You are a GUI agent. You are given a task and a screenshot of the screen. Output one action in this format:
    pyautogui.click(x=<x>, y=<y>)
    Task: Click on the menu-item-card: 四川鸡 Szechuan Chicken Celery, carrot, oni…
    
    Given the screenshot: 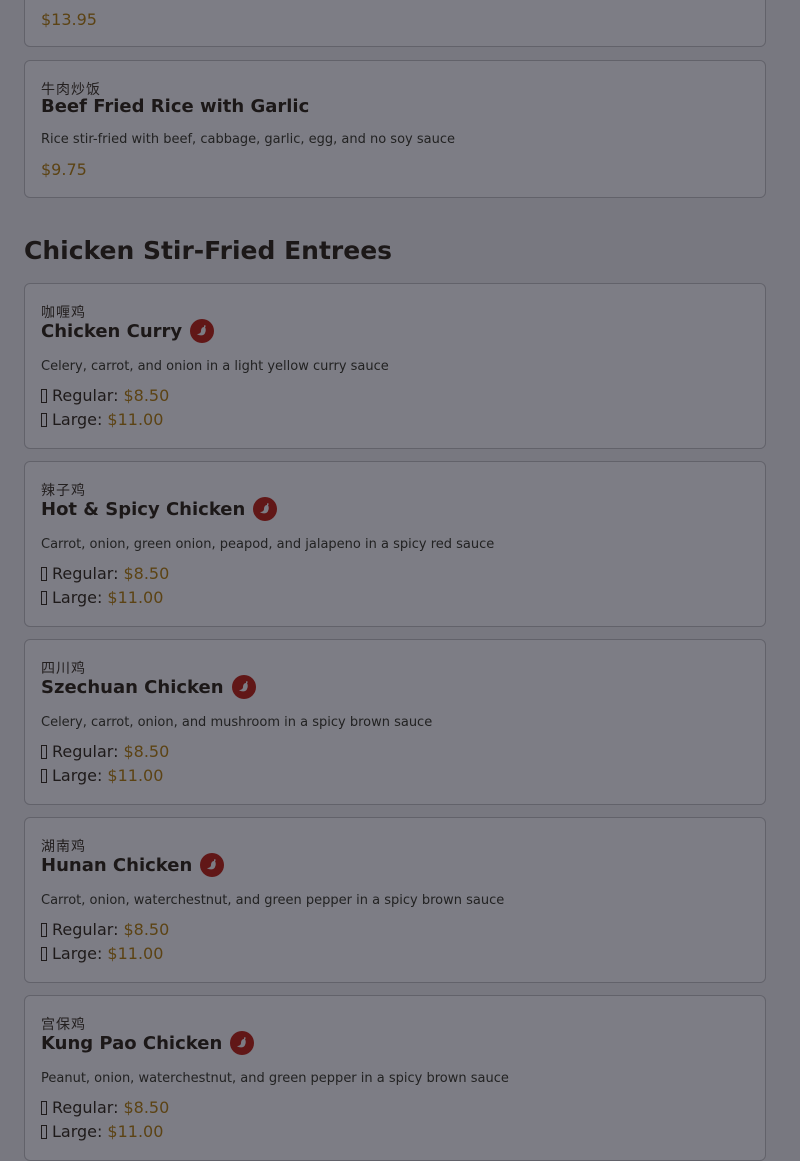 What is the action you would take?
    pyautogui.click(x=395, y=722)
    